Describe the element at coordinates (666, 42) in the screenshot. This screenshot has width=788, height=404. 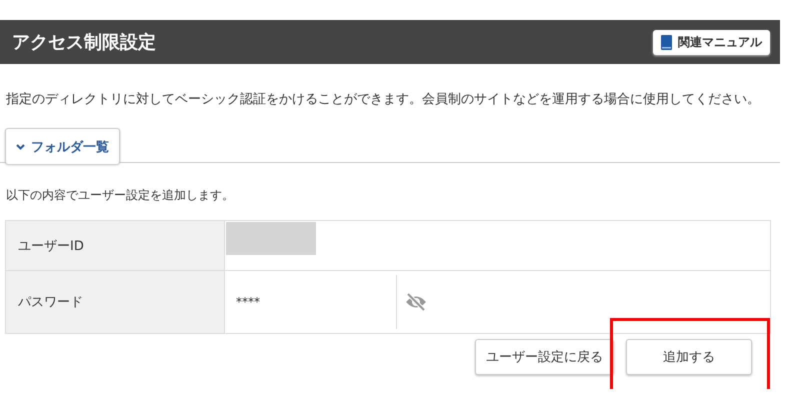
I see `book-icon` at that location.